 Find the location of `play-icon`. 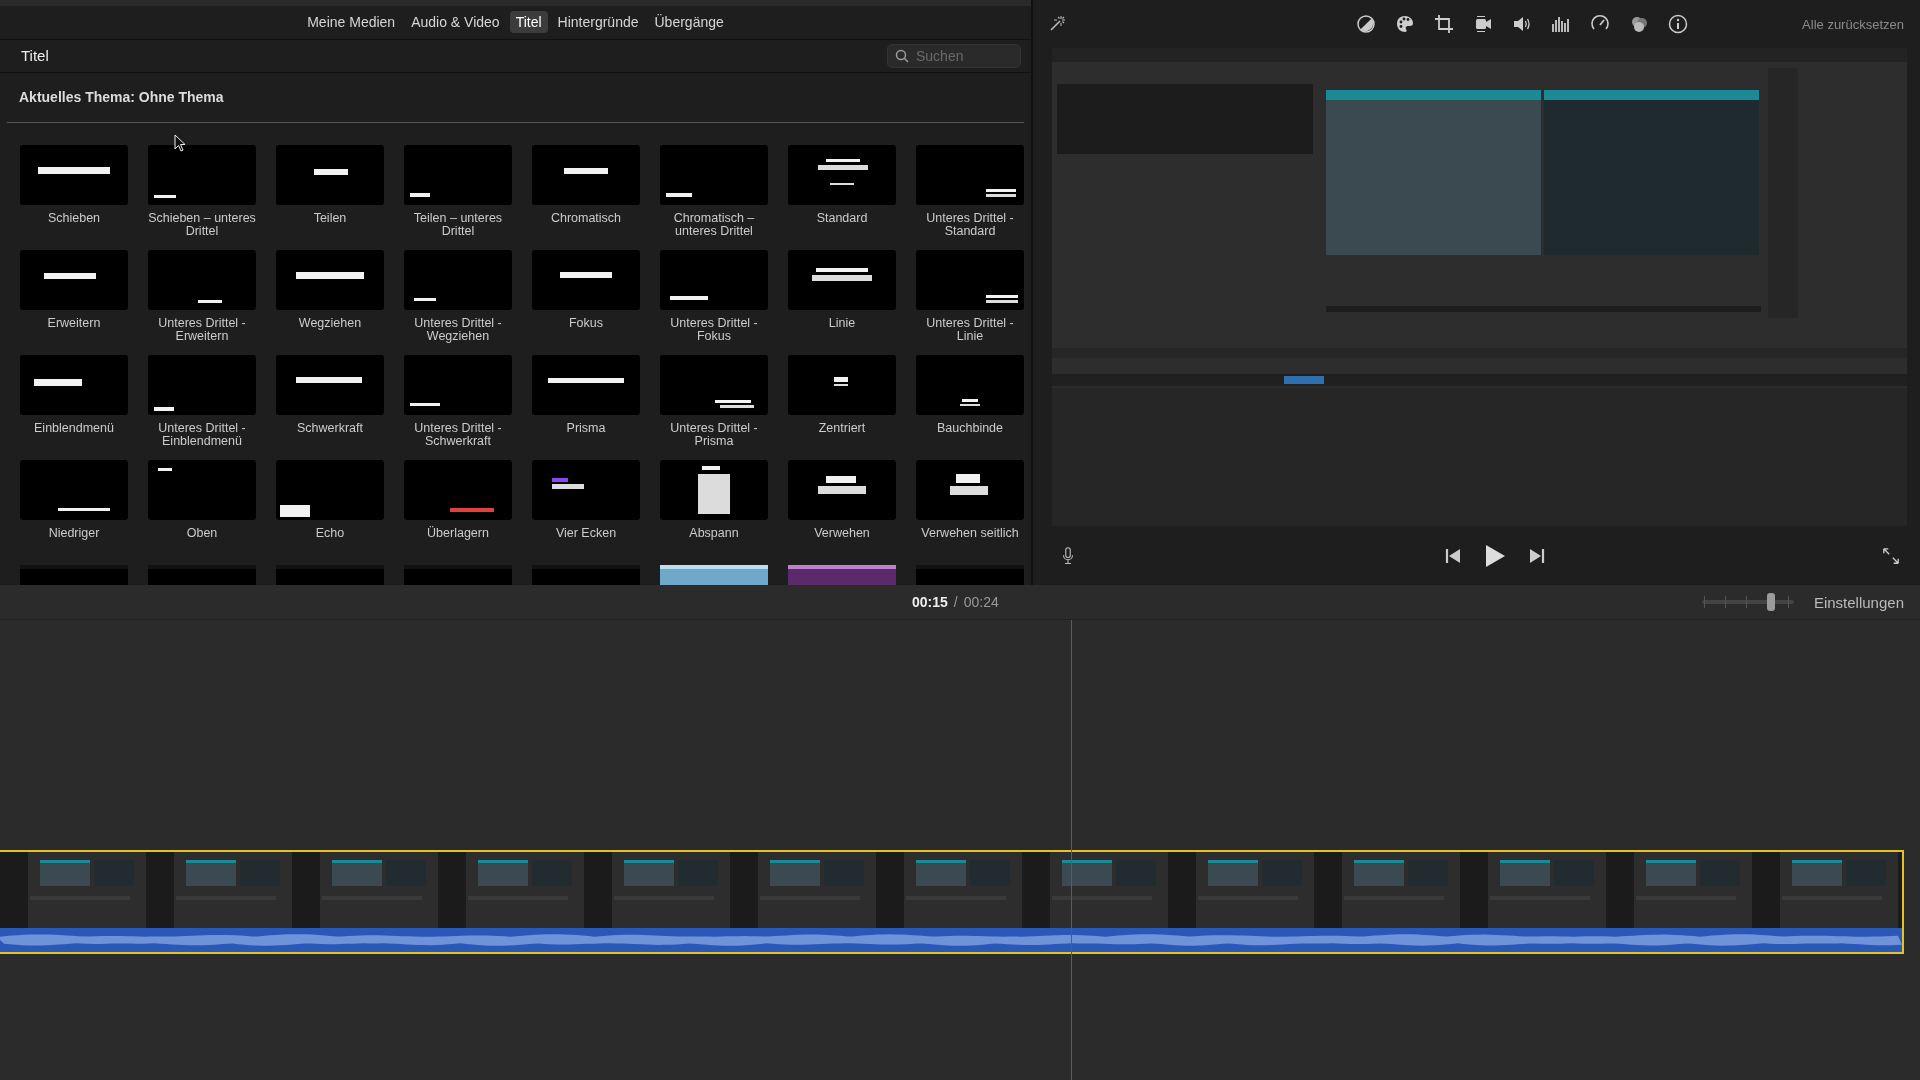

play-icon is located at coordinates (1494, 555).